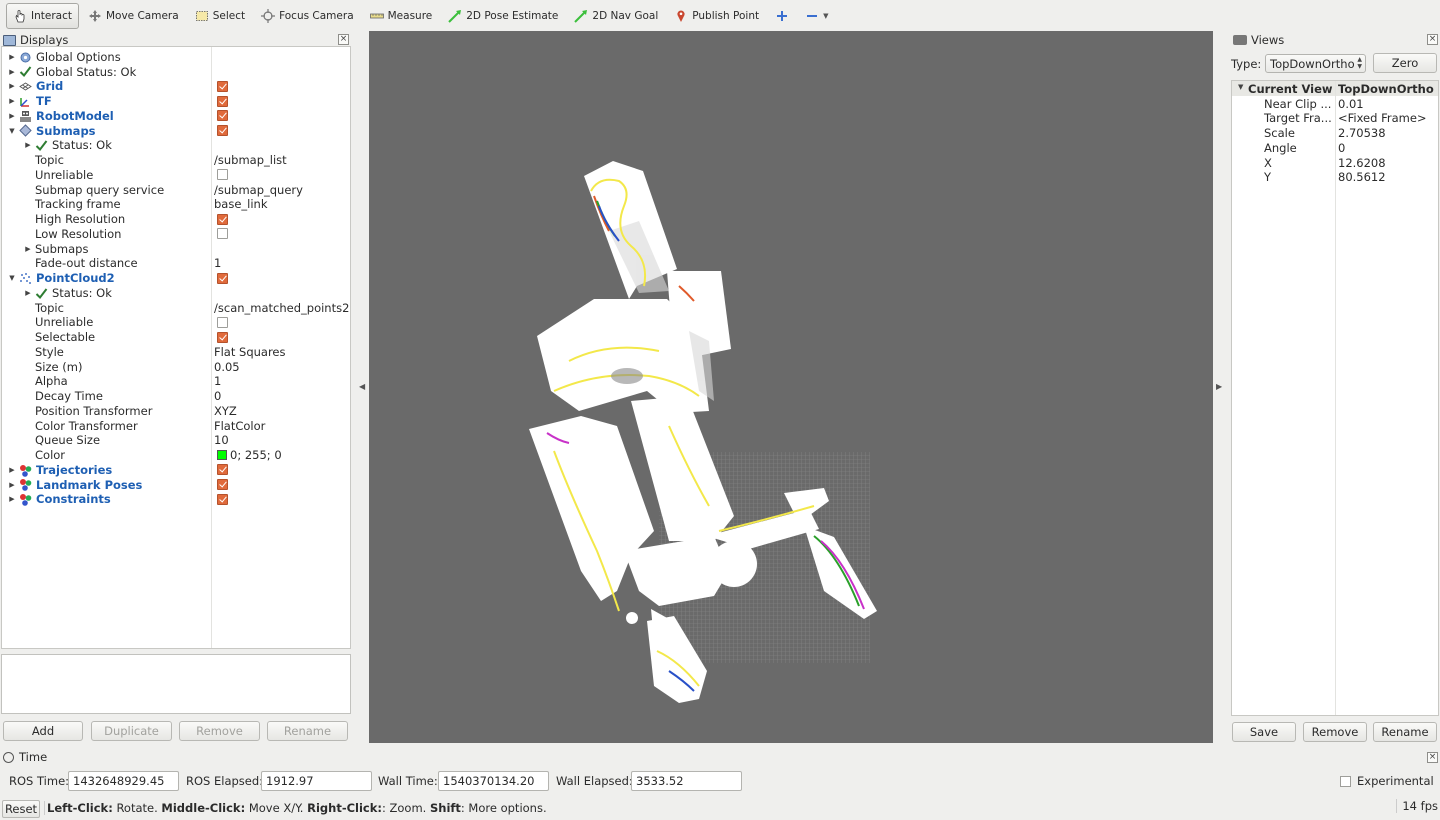 The width and height of the screenshot is (1440, 820). Describe the element at coordinates (307, 731) in the screenshot. I see `rename-display-button: Rename` at that location.